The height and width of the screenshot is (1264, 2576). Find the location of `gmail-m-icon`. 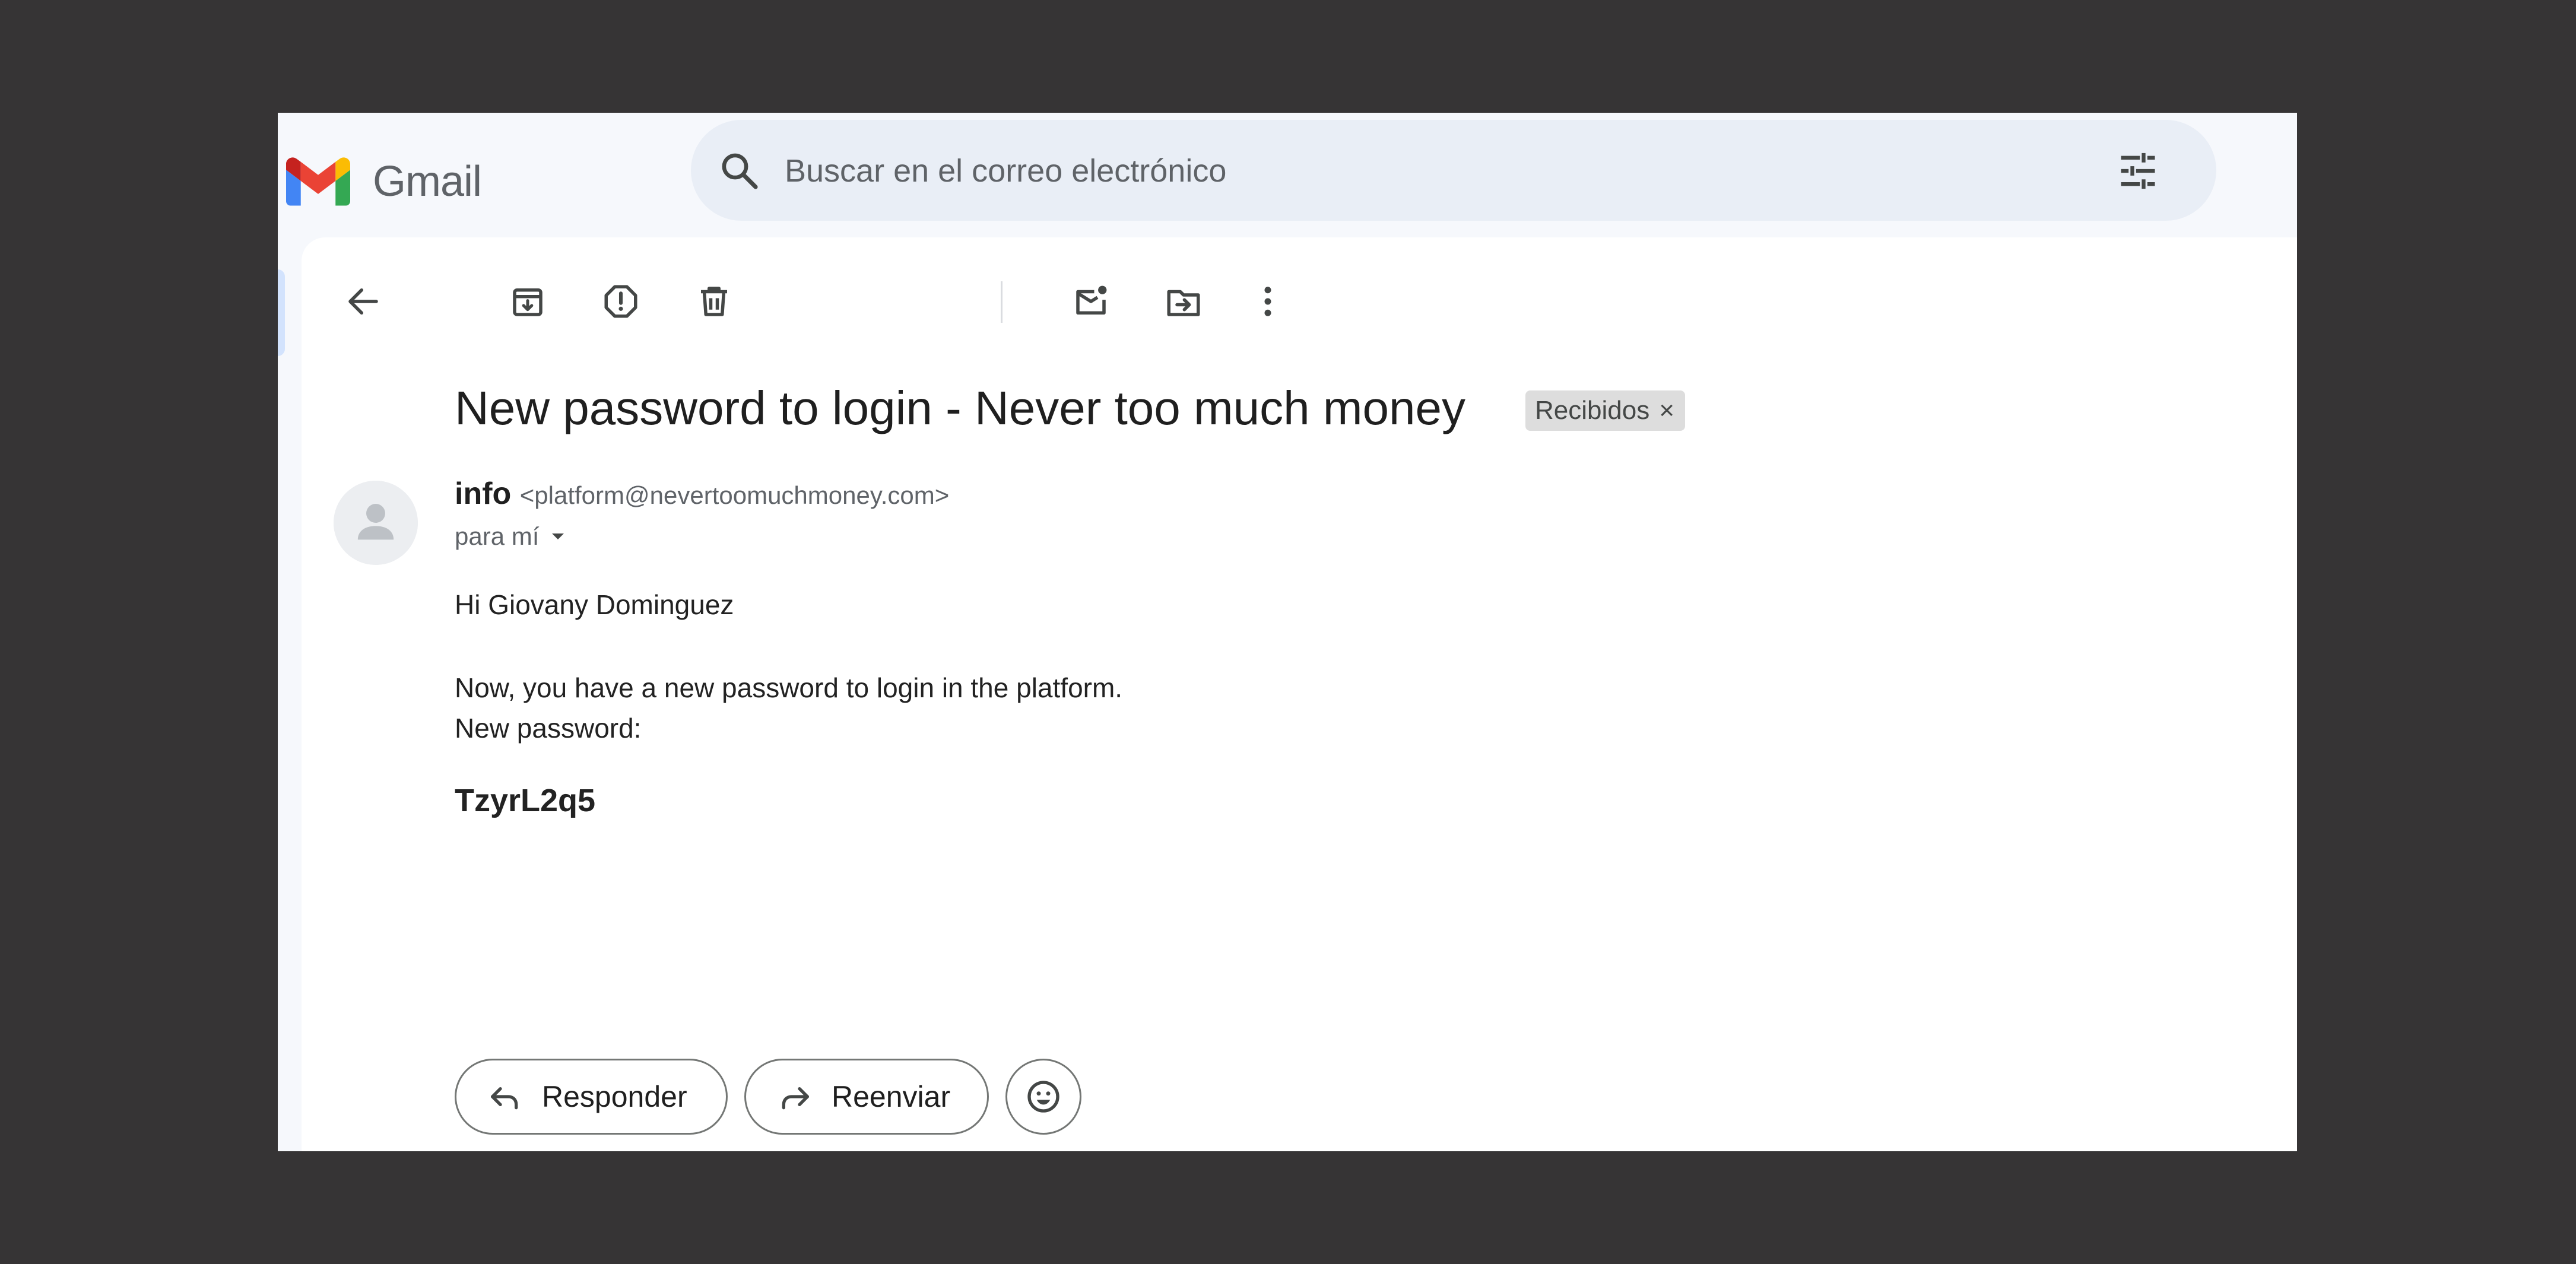

gmail-m-icon is located at coordinates (318, 181).